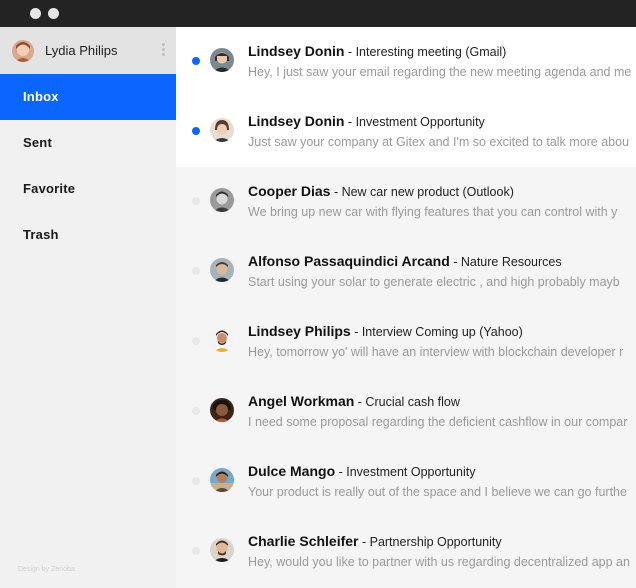  What do you see at coordinates (49, 188) in the screenshot?
I see `sidebar-item-label: Favorite` at bounding box center [49, 188].